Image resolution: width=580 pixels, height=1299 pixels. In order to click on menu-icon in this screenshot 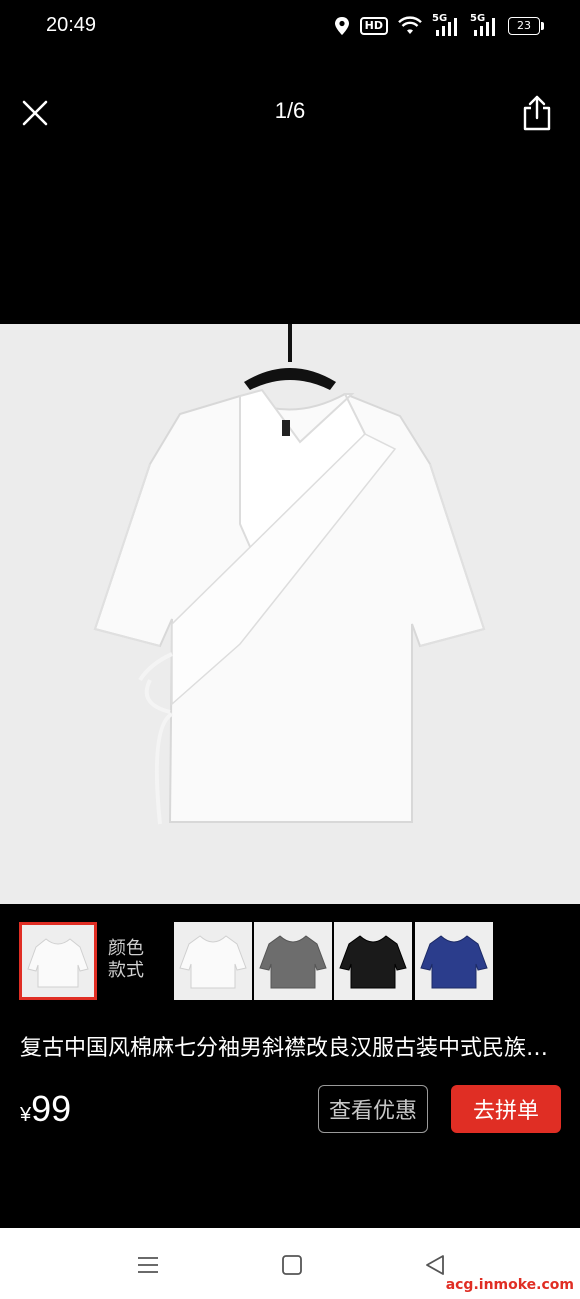, I will do `click(148, 1265)`.